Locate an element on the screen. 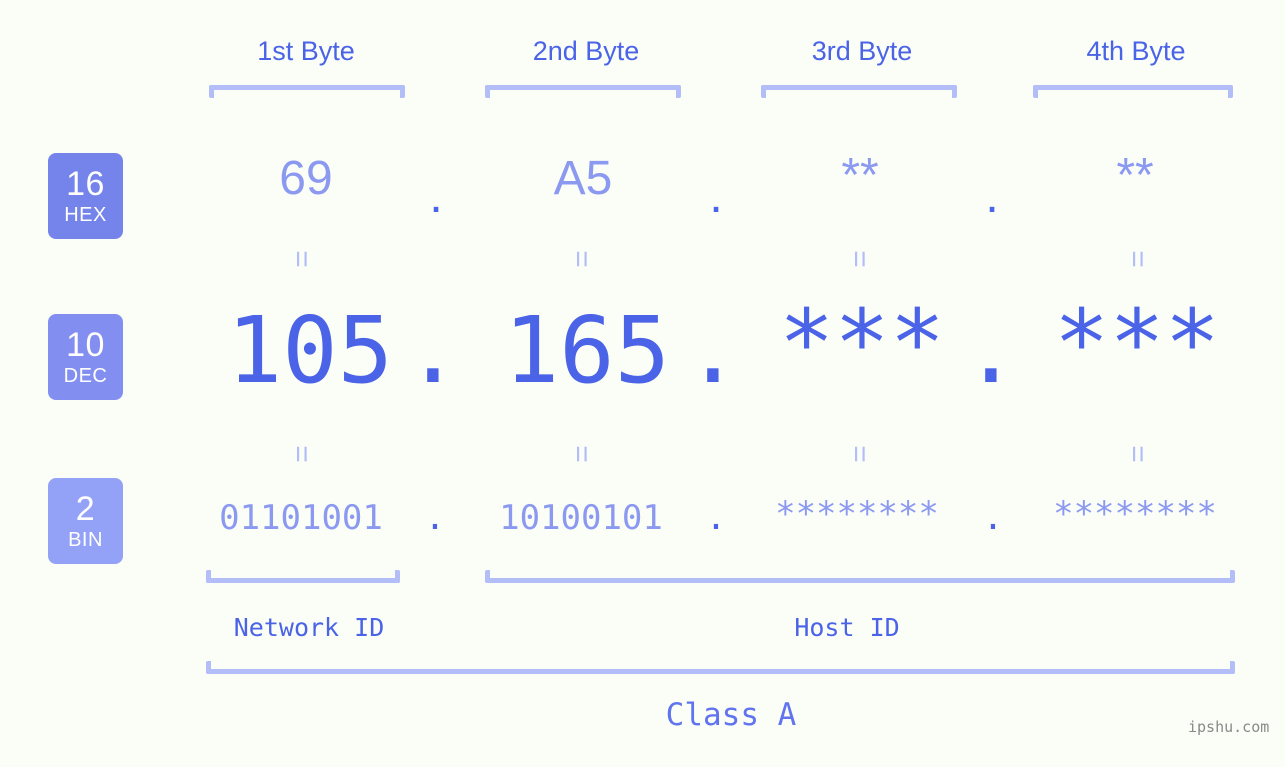  radix-badge-hex: 16 HEX is located at coordinates (85, 196).